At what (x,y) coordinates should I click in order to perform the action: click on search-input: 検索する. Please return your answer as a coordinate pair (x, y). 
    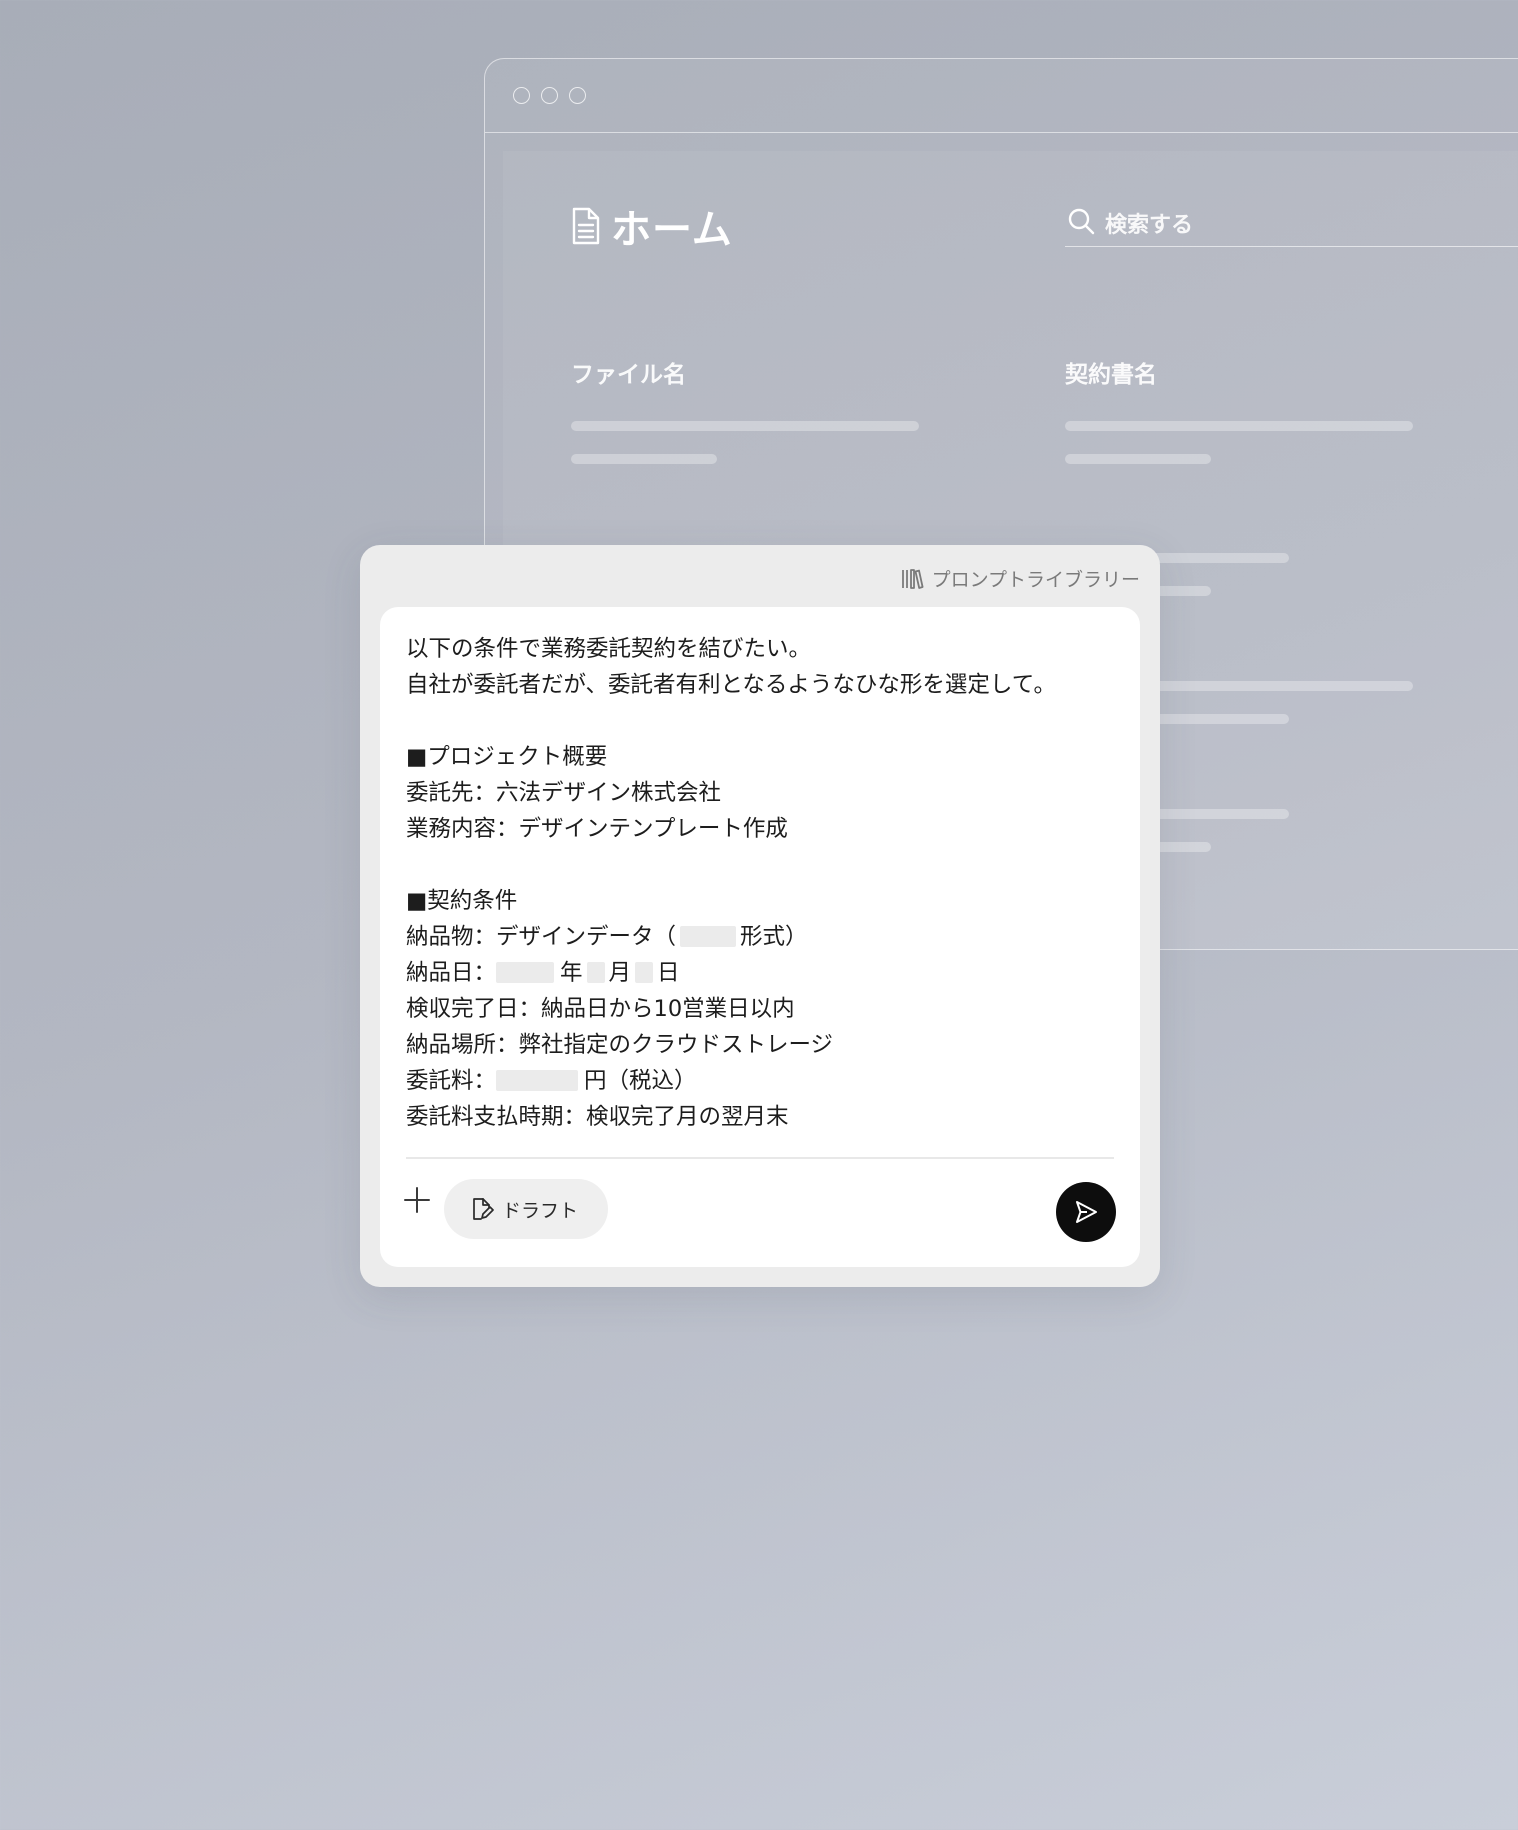
    Looking at the image, I should click on (1291, 227).